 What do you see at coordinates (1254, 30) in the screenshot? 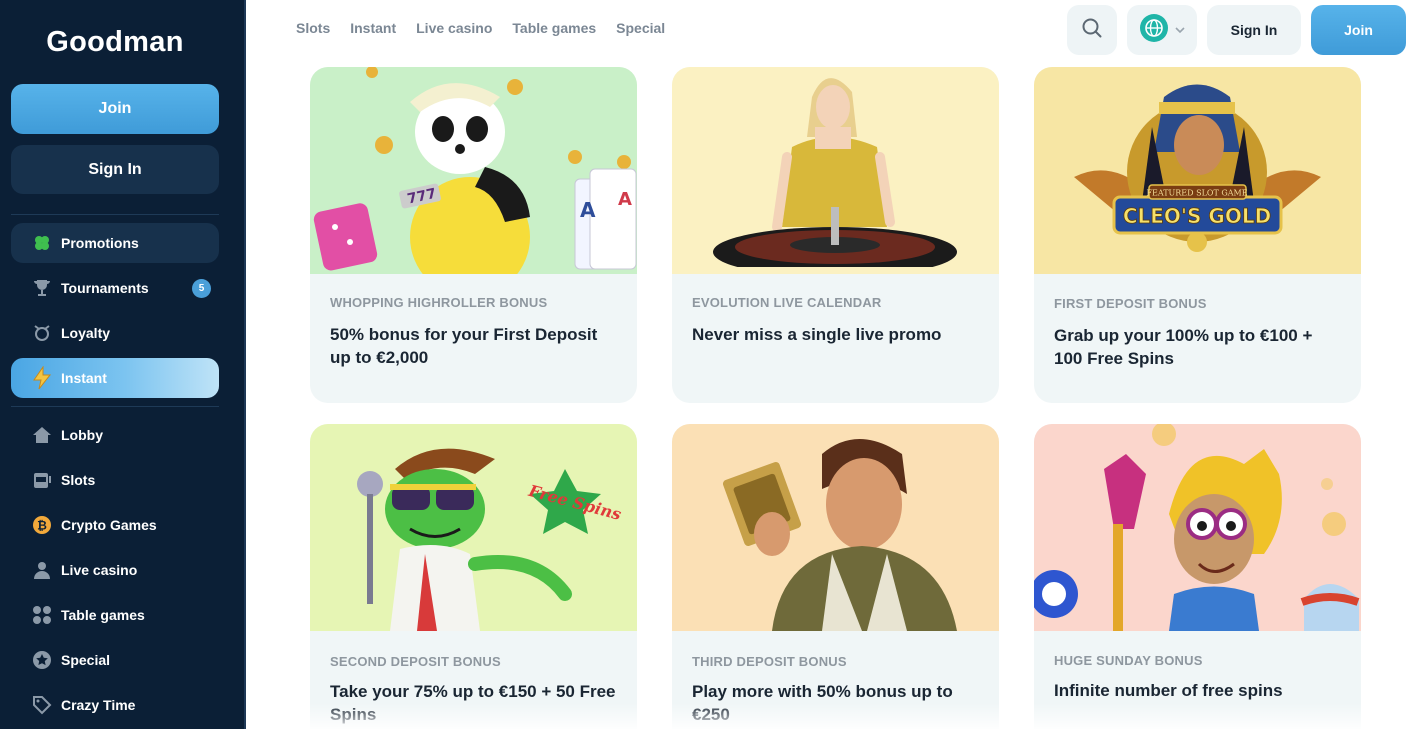
I see `header-signin-button: Sign In` at bounding box center [1254, 30].